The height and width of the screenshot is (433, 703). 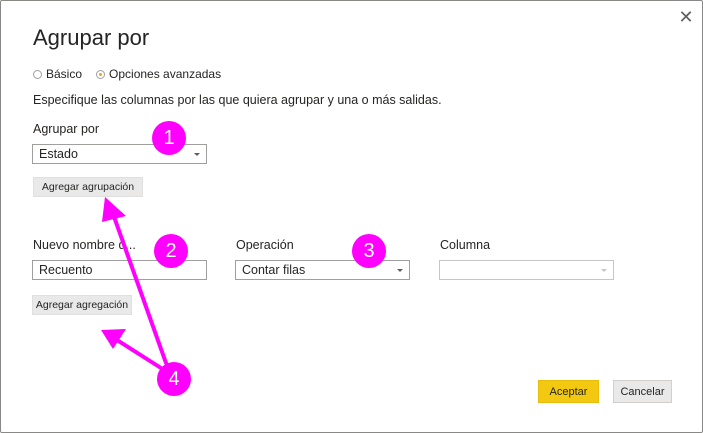 I want to click on cancel-button: Cancelar, so click(x=642, y=391).